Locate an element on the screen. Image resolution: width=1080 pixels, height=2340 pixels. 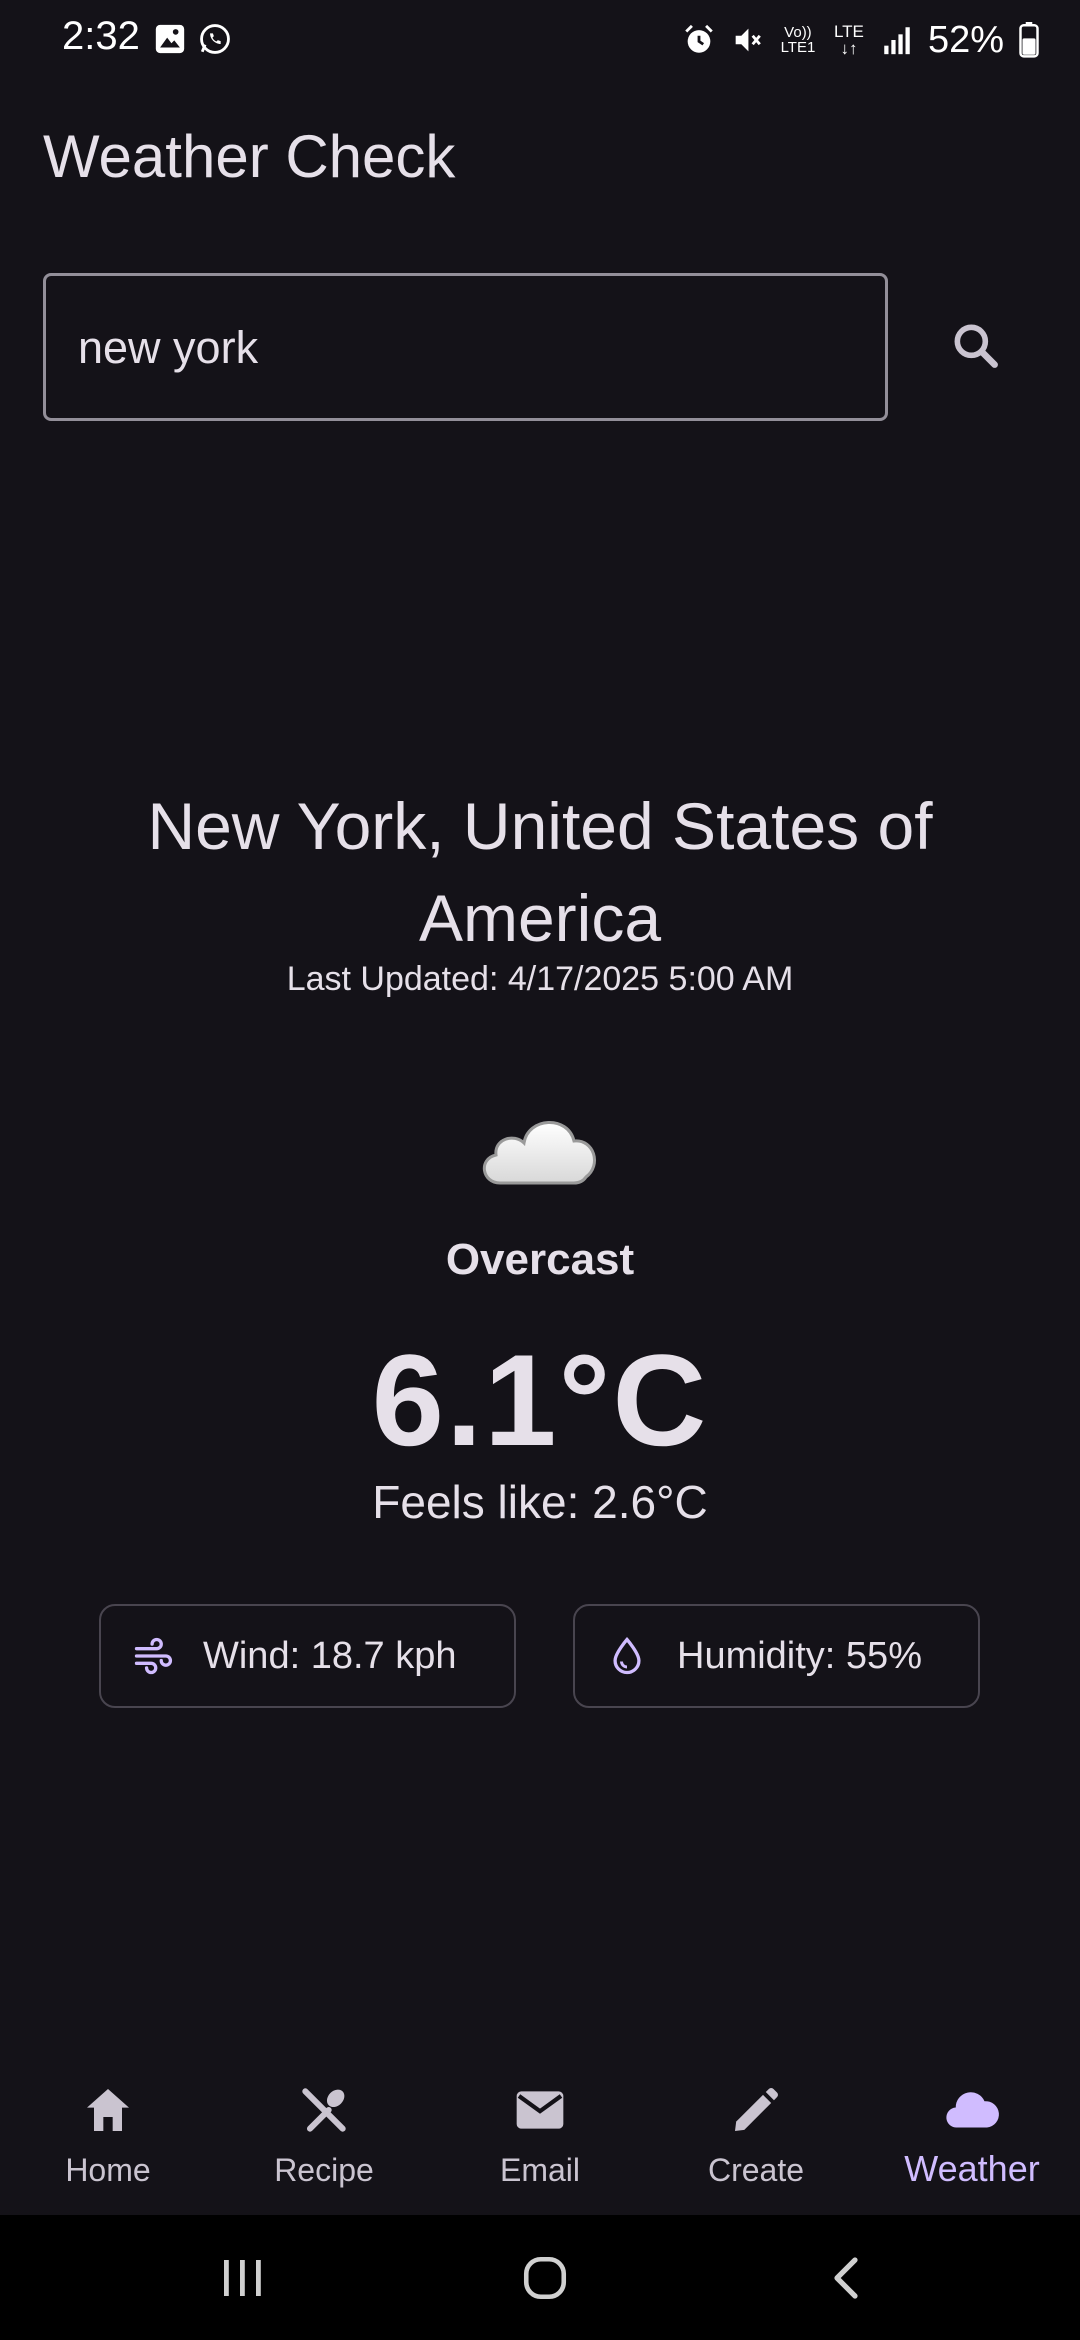
status-icons: Vo)) LTE1 LTE ↓↑ 52% is located at coordinates (861, 40).